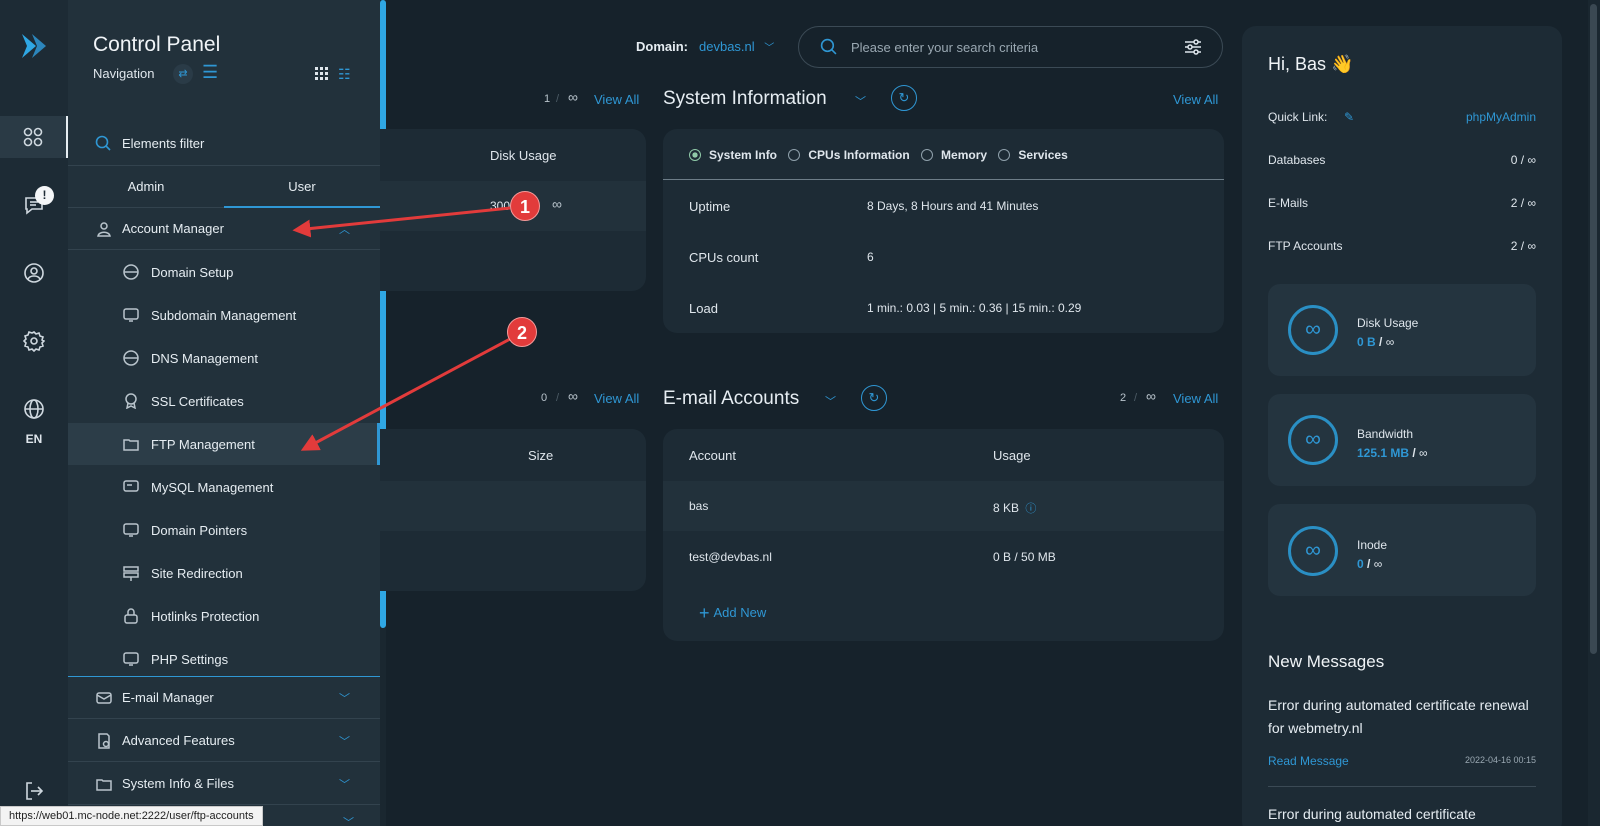  What do you see at coordinates (522, 332) in the screenshot?
I see `annotation-marker: 2` at bounding box center [522, 332].